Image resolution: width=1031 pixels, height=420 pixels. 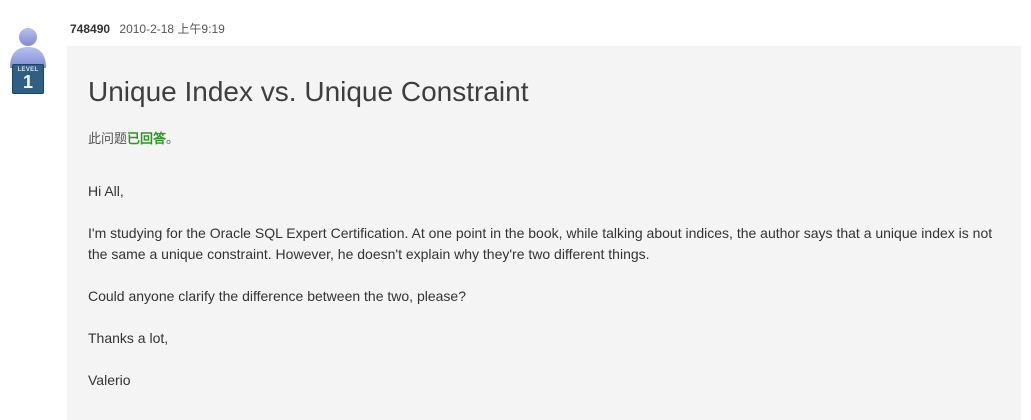 I want to click on author-avatar-block: LEVEL 1, so click(x=27, y=60).